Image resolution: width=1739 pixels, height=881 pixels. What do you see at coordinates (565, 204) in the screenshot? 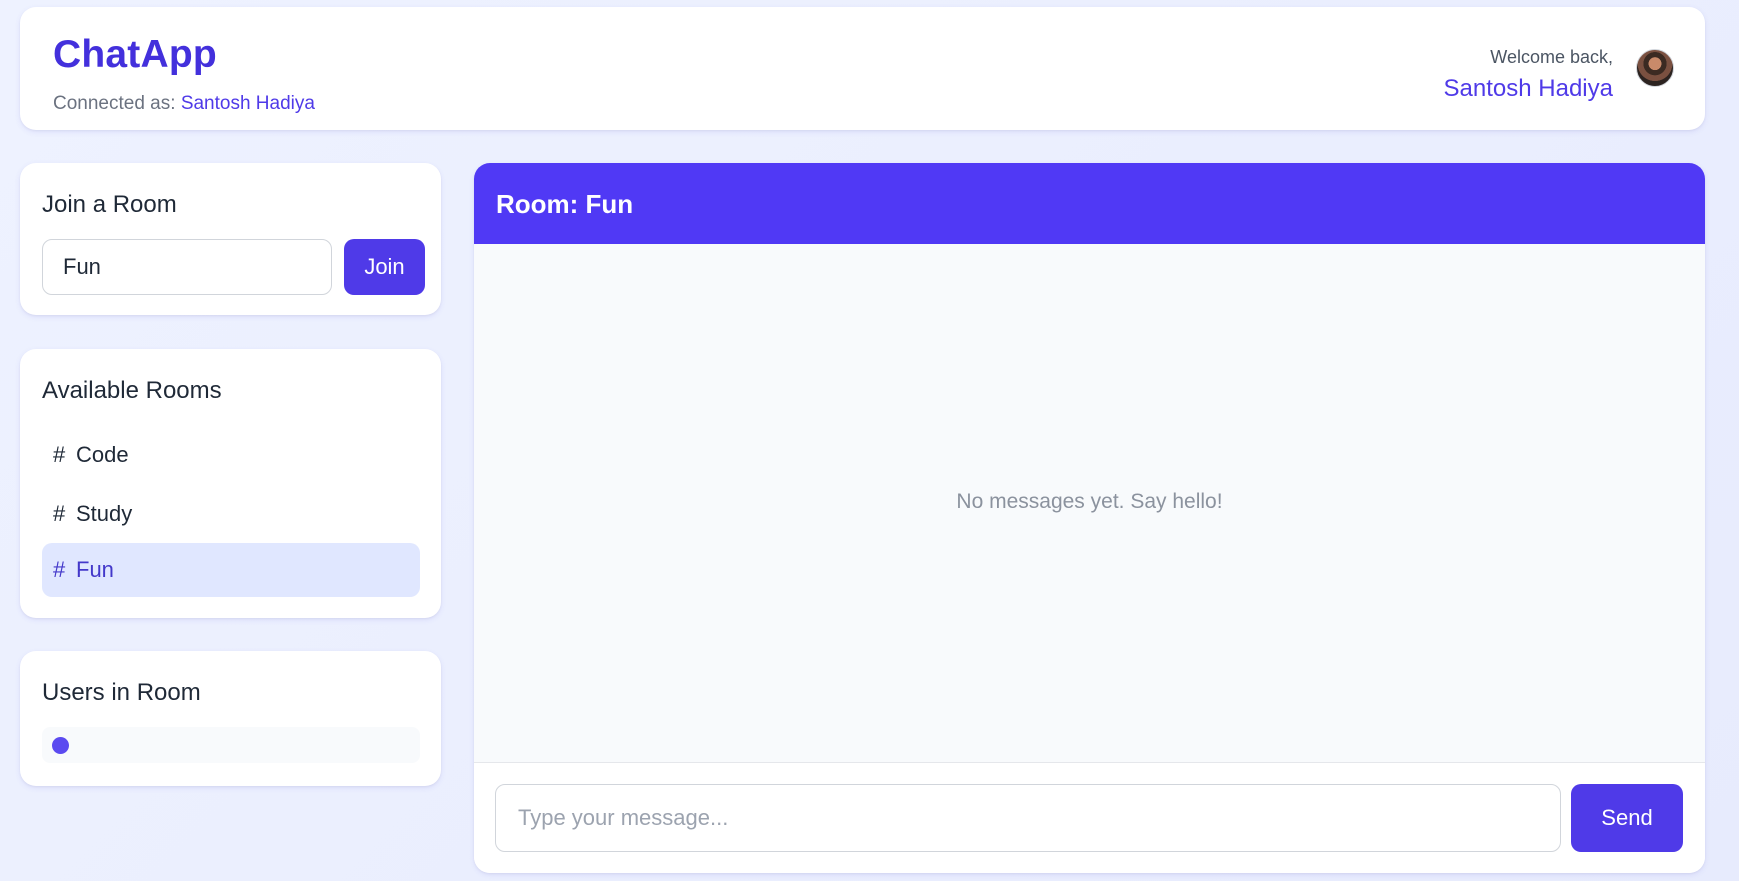
I see `room-title: Room: Fun` at bounding box center [565, 204].